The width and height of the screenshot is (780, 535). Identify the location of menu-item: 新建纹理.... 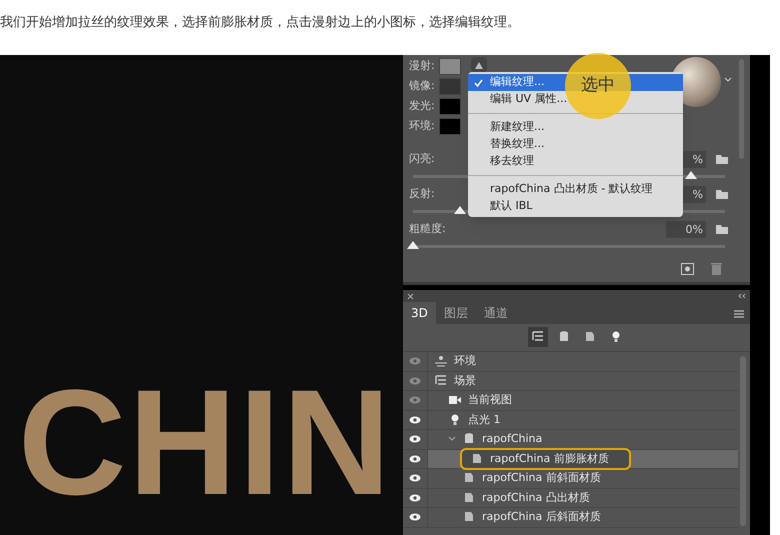
(575, 127).